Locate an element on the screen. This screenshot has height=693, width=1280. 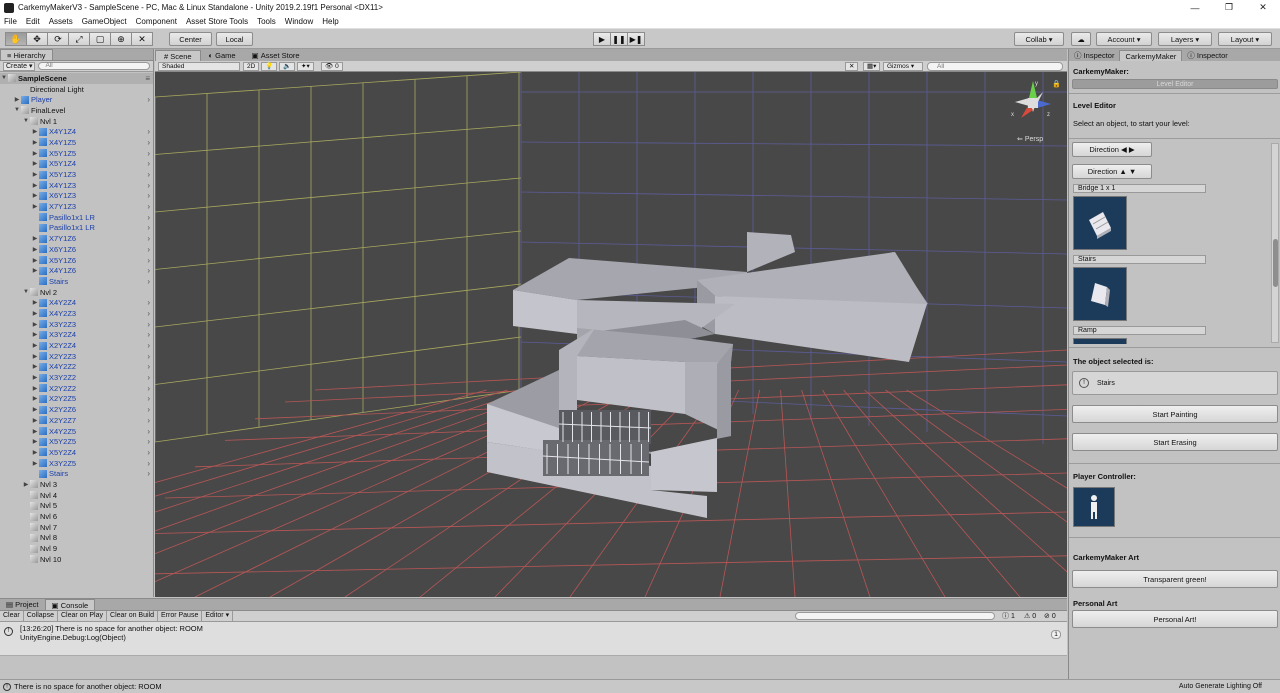
menu-file: File is located at coordinates (10, 21).